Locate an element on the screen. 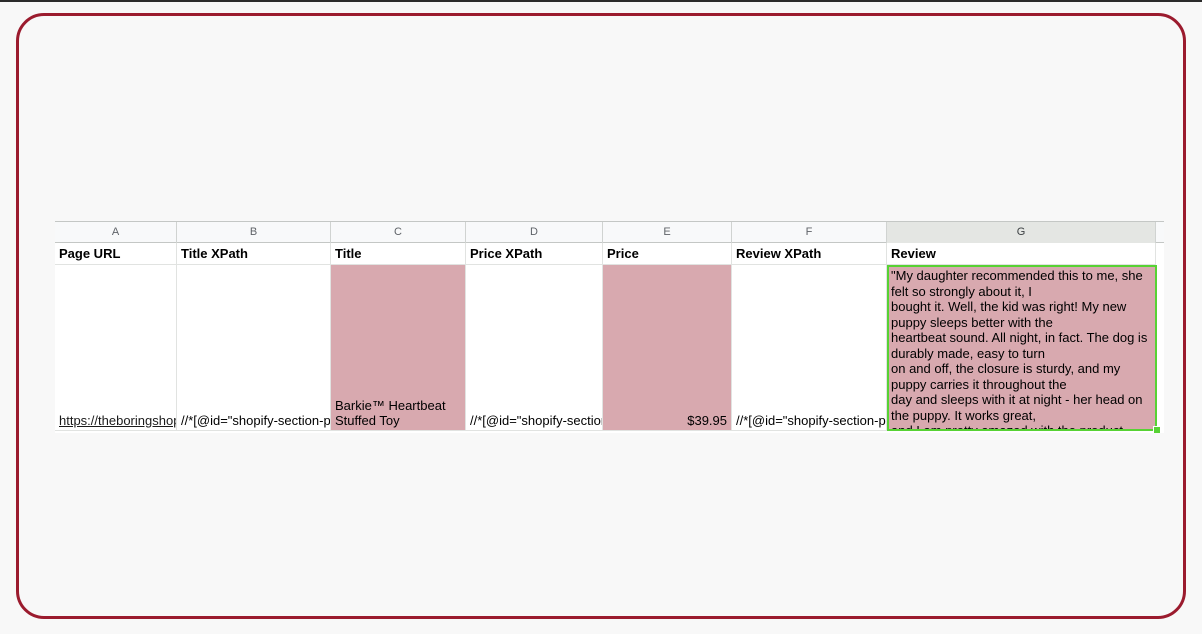 The image size is (1202, 634). review-line: "My daughter recommended this to me, she is located at coordinates (1017, 275).